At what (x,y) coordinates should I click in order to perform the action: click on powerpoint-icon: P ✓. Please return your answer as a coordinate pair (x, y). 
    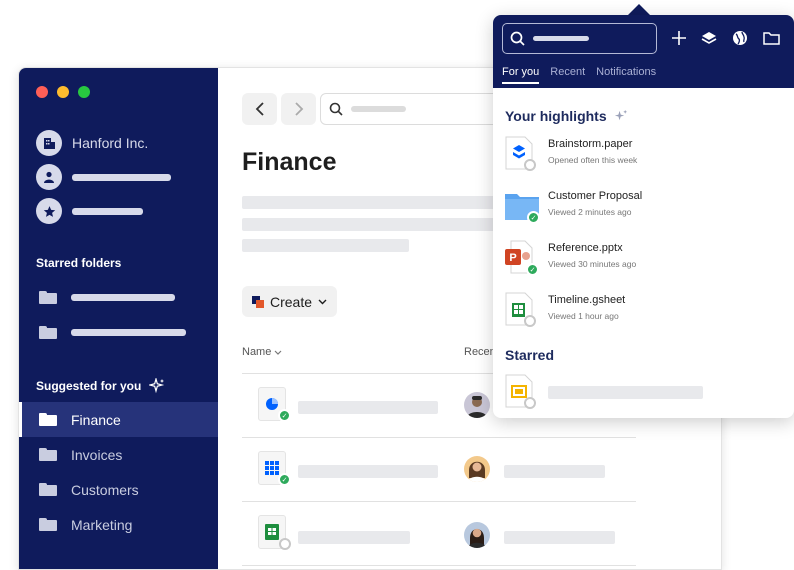
    Looking at the image, I should click on (522, 258).